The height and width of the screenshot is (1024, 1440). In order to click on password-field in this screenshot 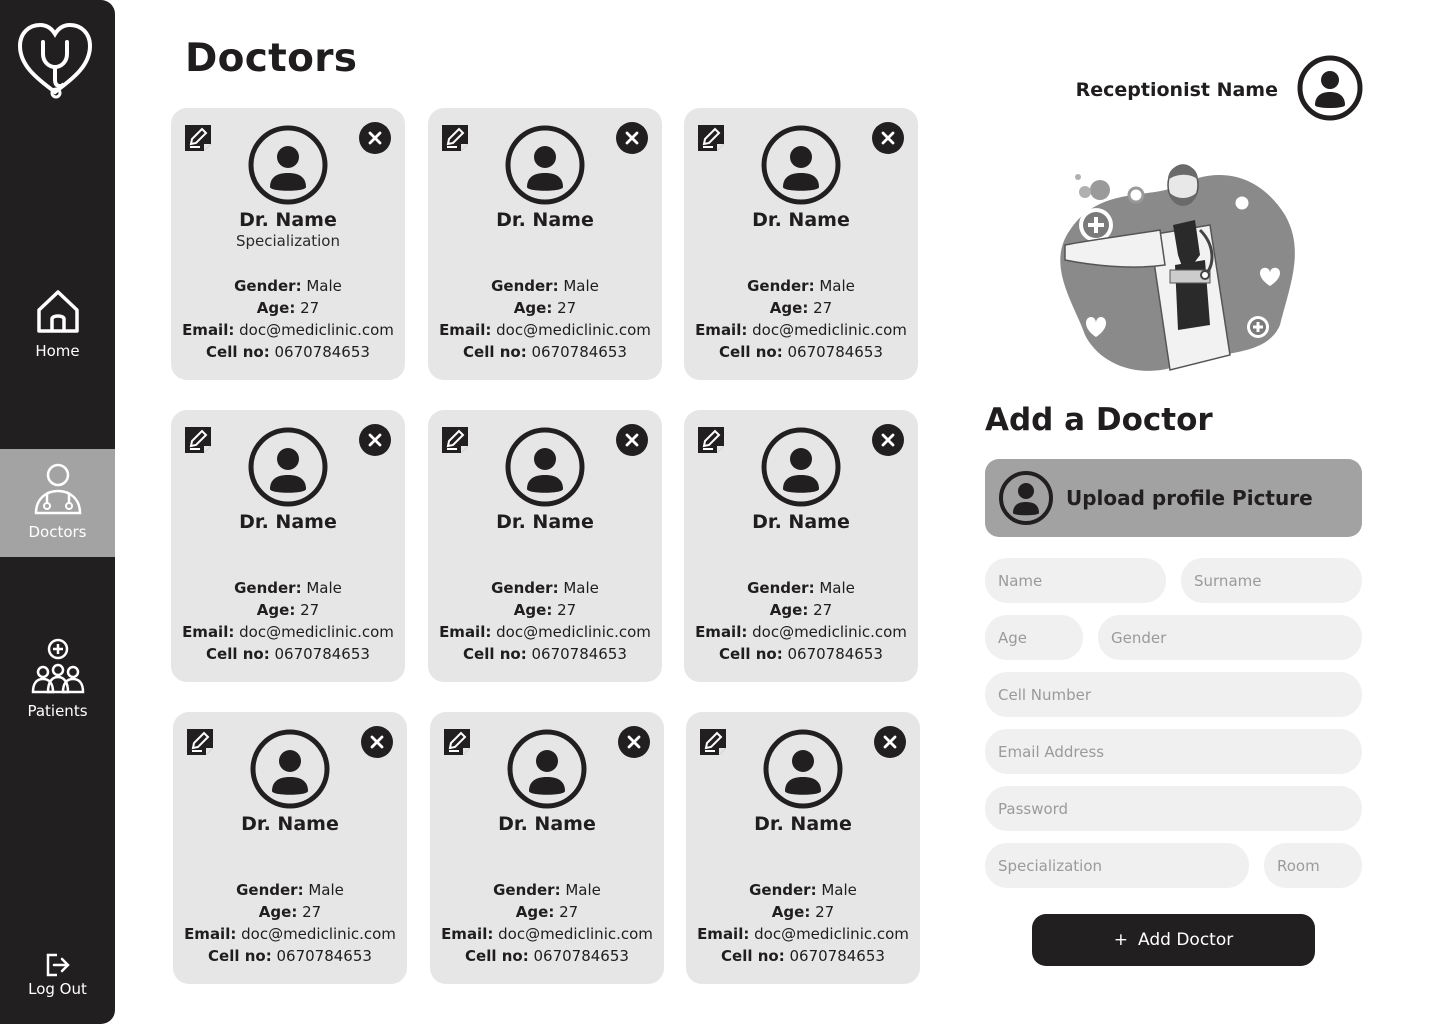, I will do `click(1173, 808)`.